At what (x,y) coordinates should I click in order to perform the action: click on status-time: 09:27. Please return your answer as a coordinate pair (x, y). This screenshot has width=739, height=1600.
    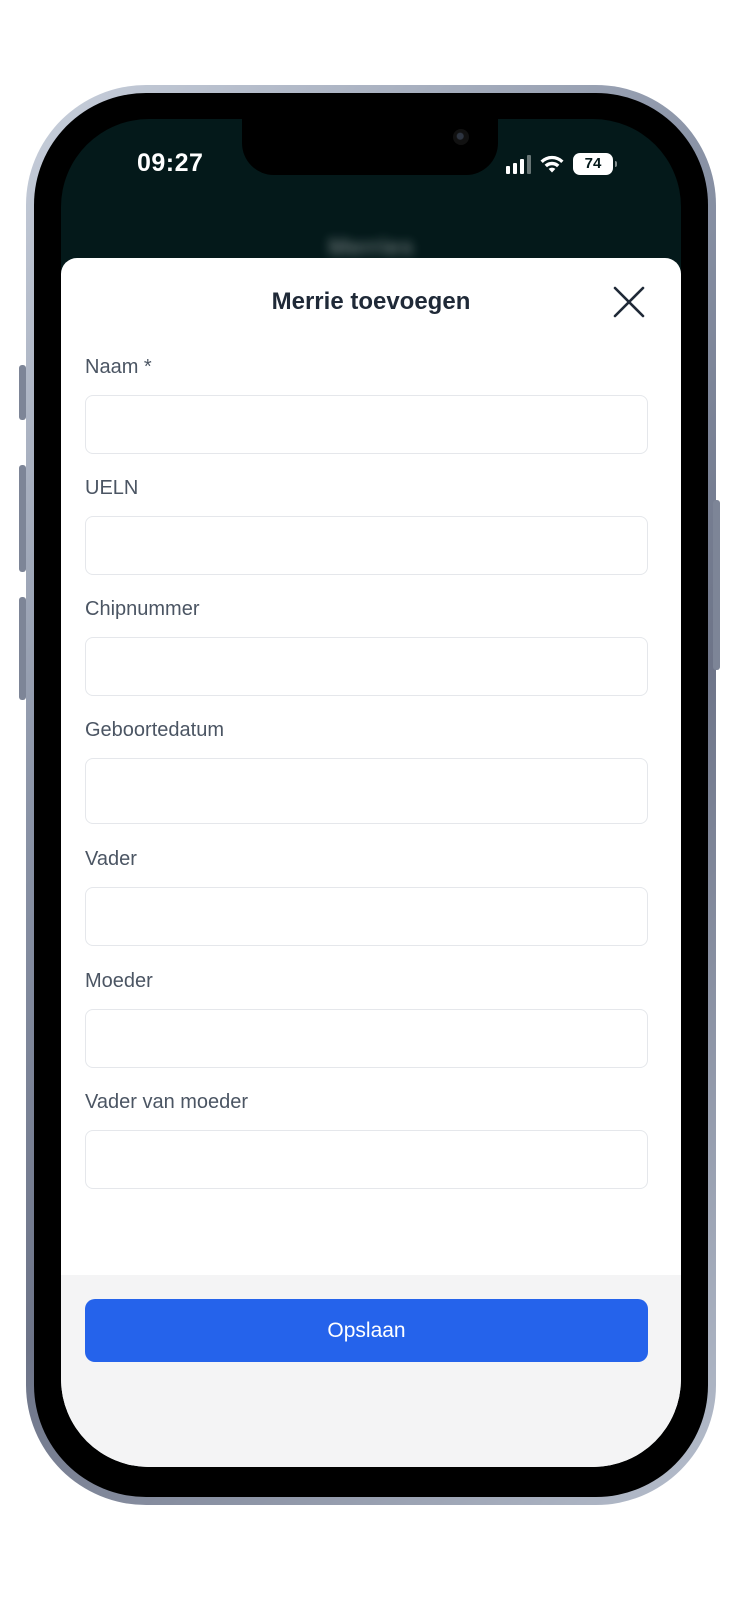
    Looking at the image, I should click on (170, 163).